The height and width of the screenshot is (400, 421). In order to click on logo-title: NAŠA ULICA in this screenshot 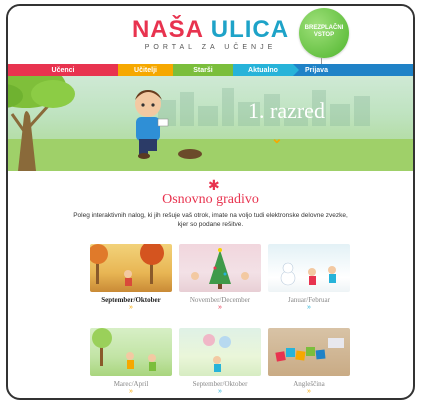, I will do `click(210, 30)`.